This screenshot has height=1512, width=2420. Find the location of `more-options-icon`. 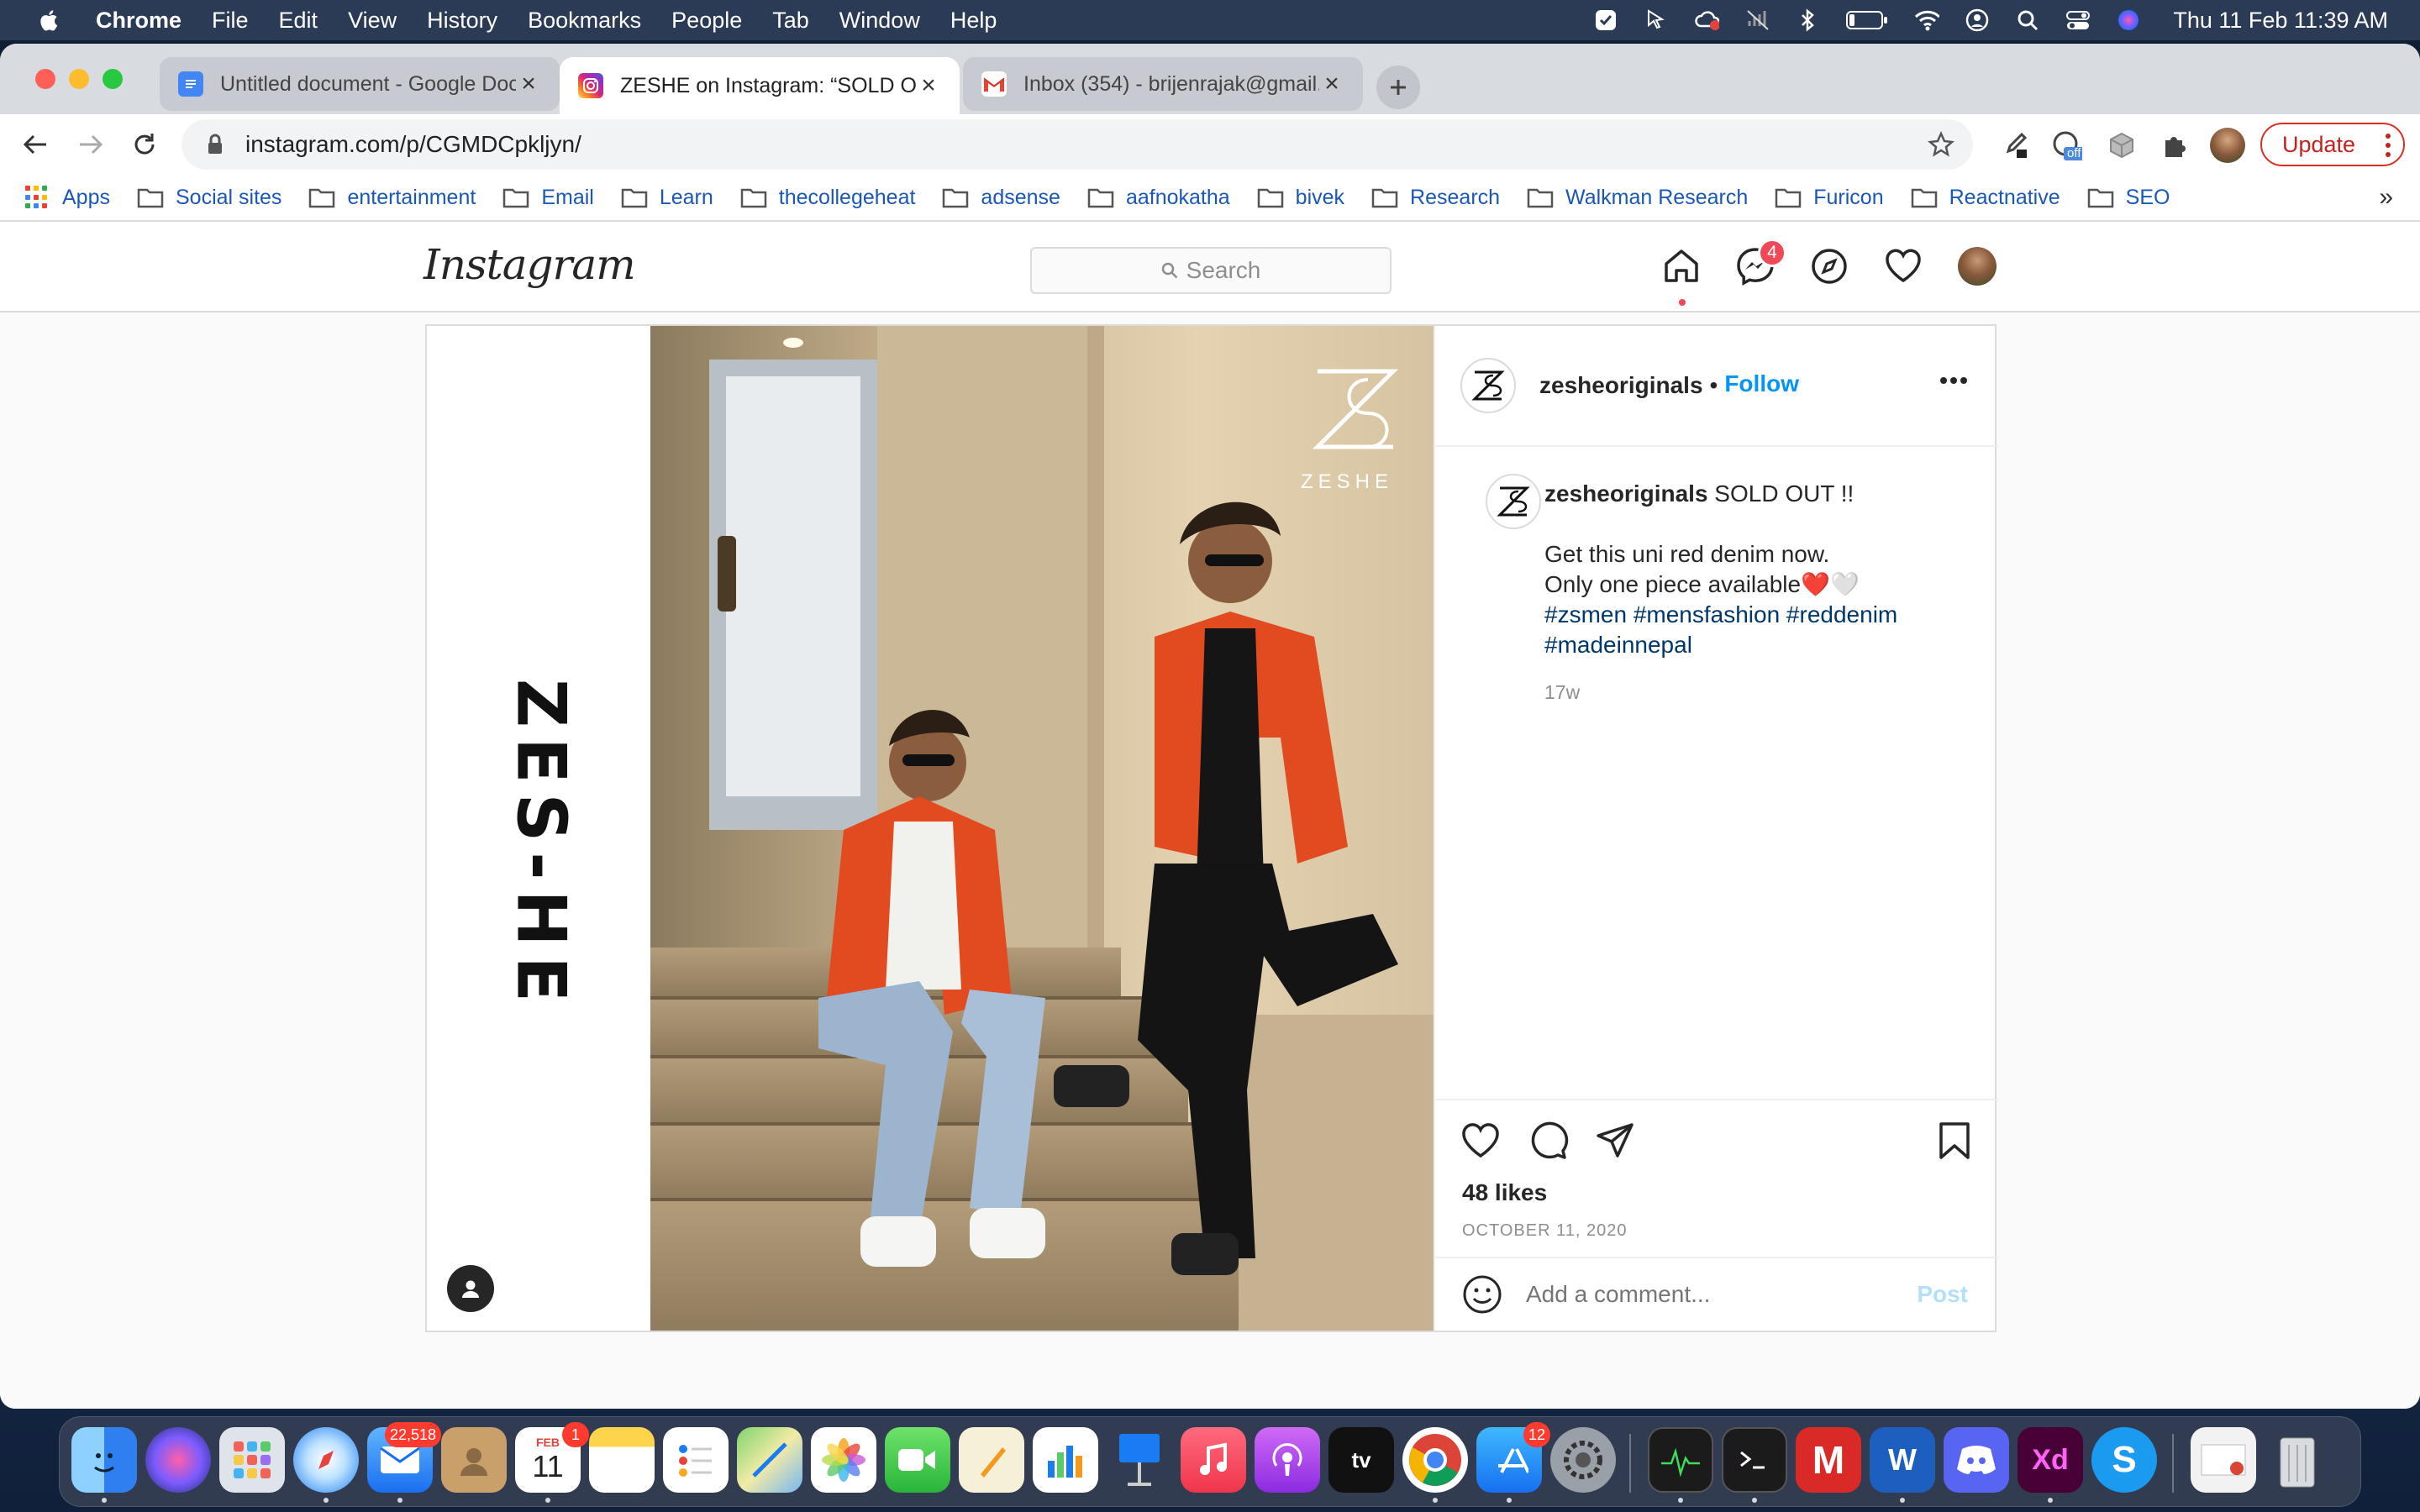

more-options-icon is located at coordinates (1953, 380).